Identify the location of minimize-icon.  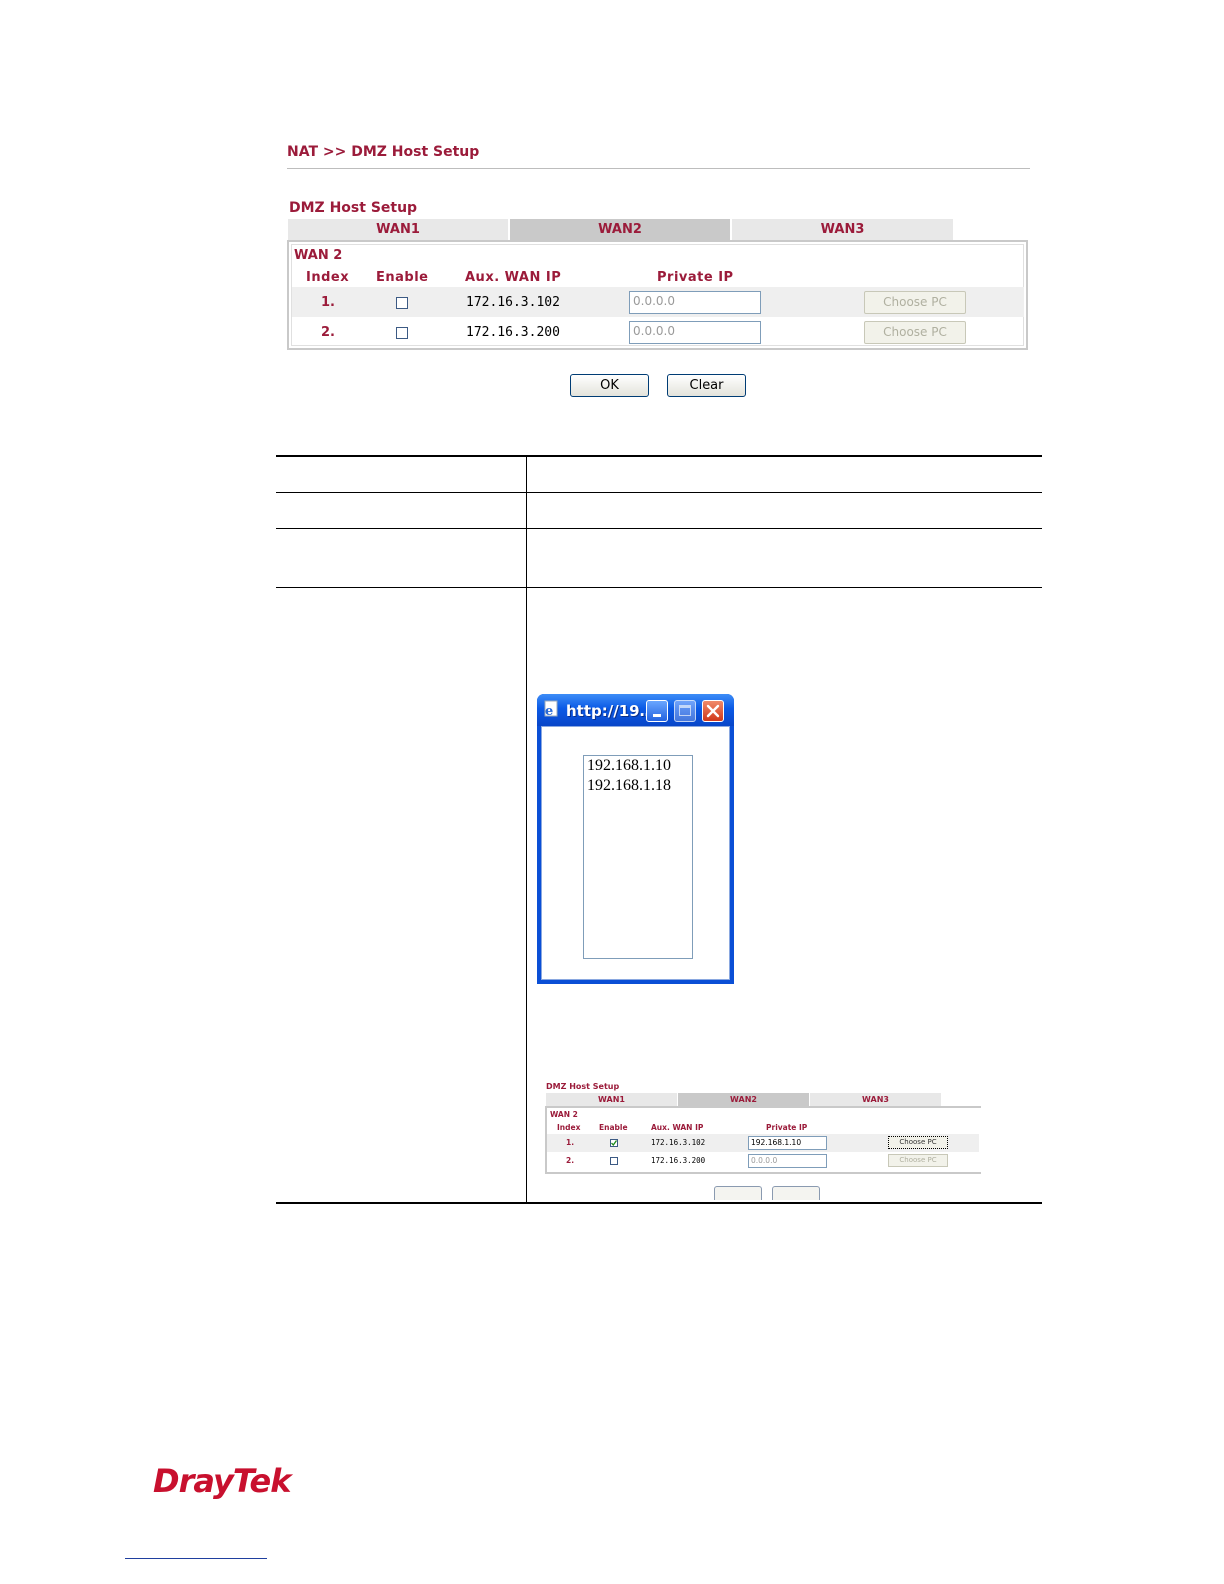
(657, 715).